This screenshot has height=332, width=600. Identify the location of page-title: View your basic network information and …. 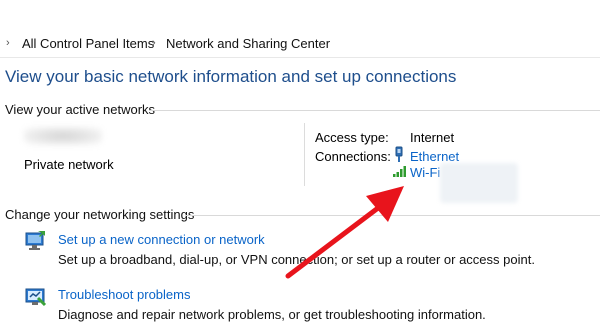
(231, 76).